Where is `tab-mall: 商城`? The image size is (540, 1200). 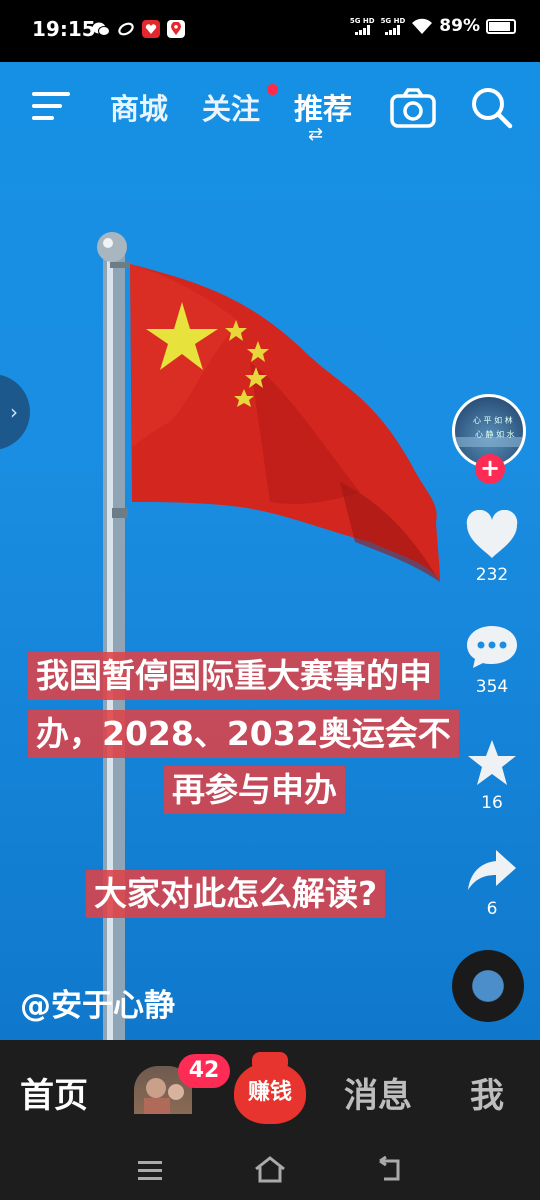 tab-mall: 商城 is located at coordinates (139, 107).